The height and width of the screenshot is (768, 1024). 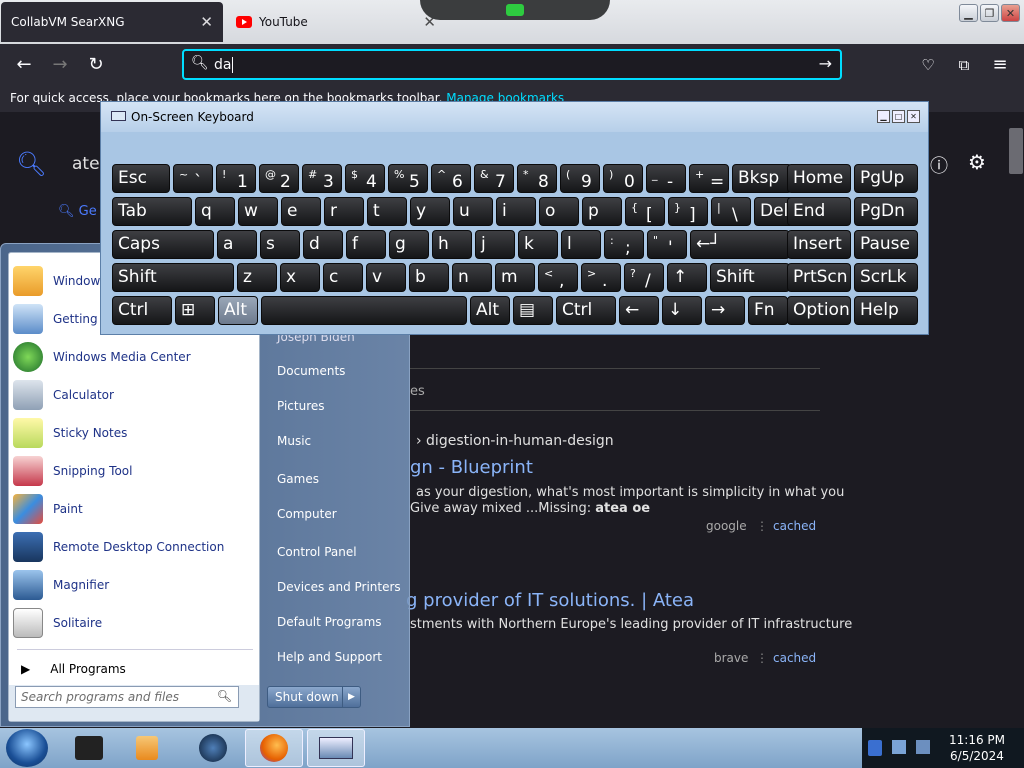 I want to click on osk-key: b, so click(x=429, y=277).